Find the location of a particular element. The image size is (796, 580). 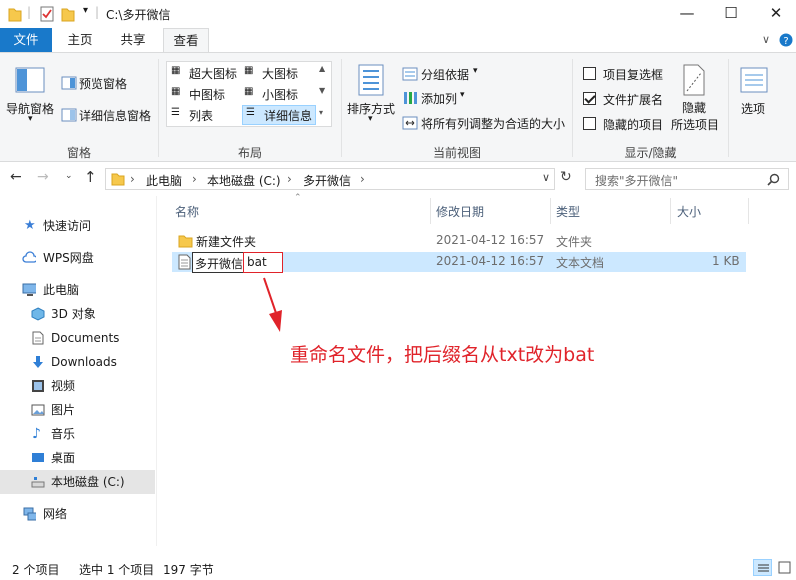

details-pane-button: 详细信息窗格 is located at coordinates (115, 115).